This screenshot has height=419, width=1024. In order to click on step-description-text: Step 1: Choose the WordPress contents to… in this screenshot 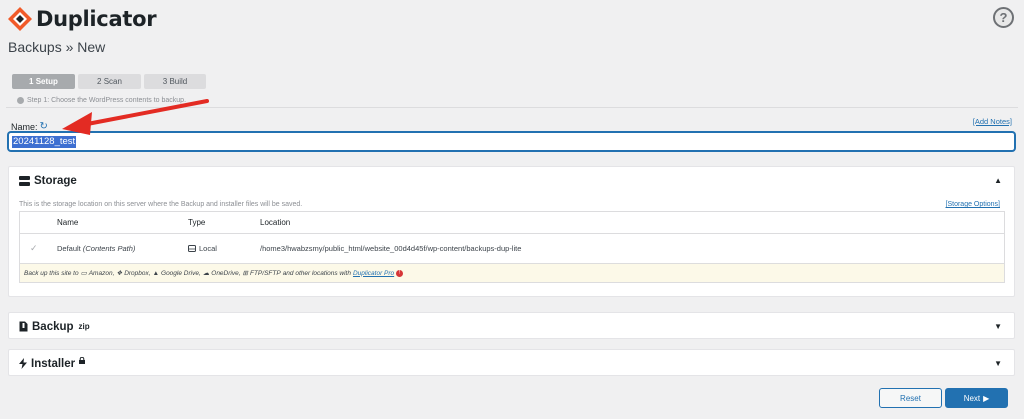, I will do `click(107, 100)`.